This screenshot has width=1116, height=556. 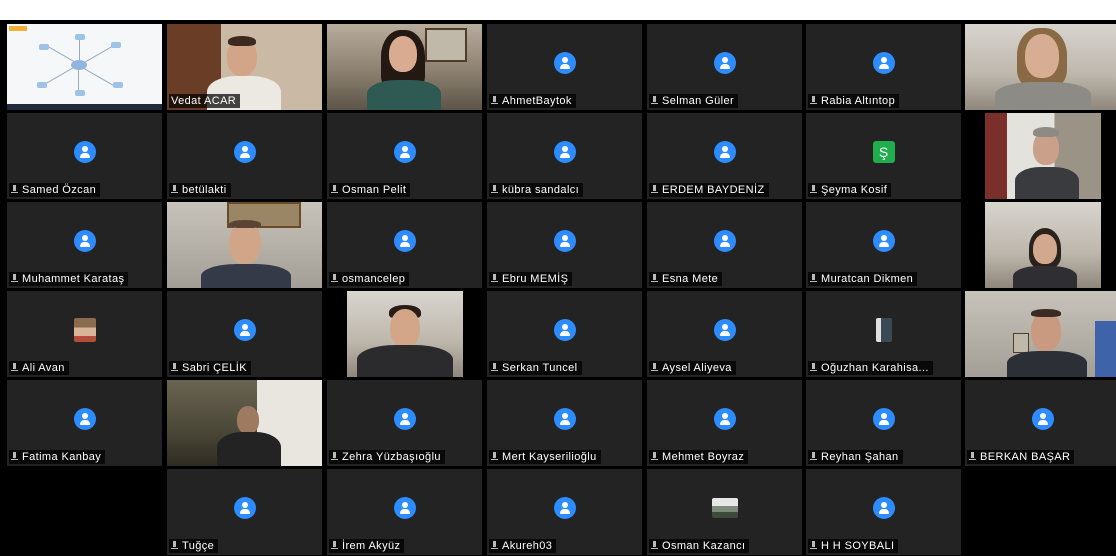 I want to click on participant-tile-serkan: Serkan Tuncel, so click(x=564, y=334).